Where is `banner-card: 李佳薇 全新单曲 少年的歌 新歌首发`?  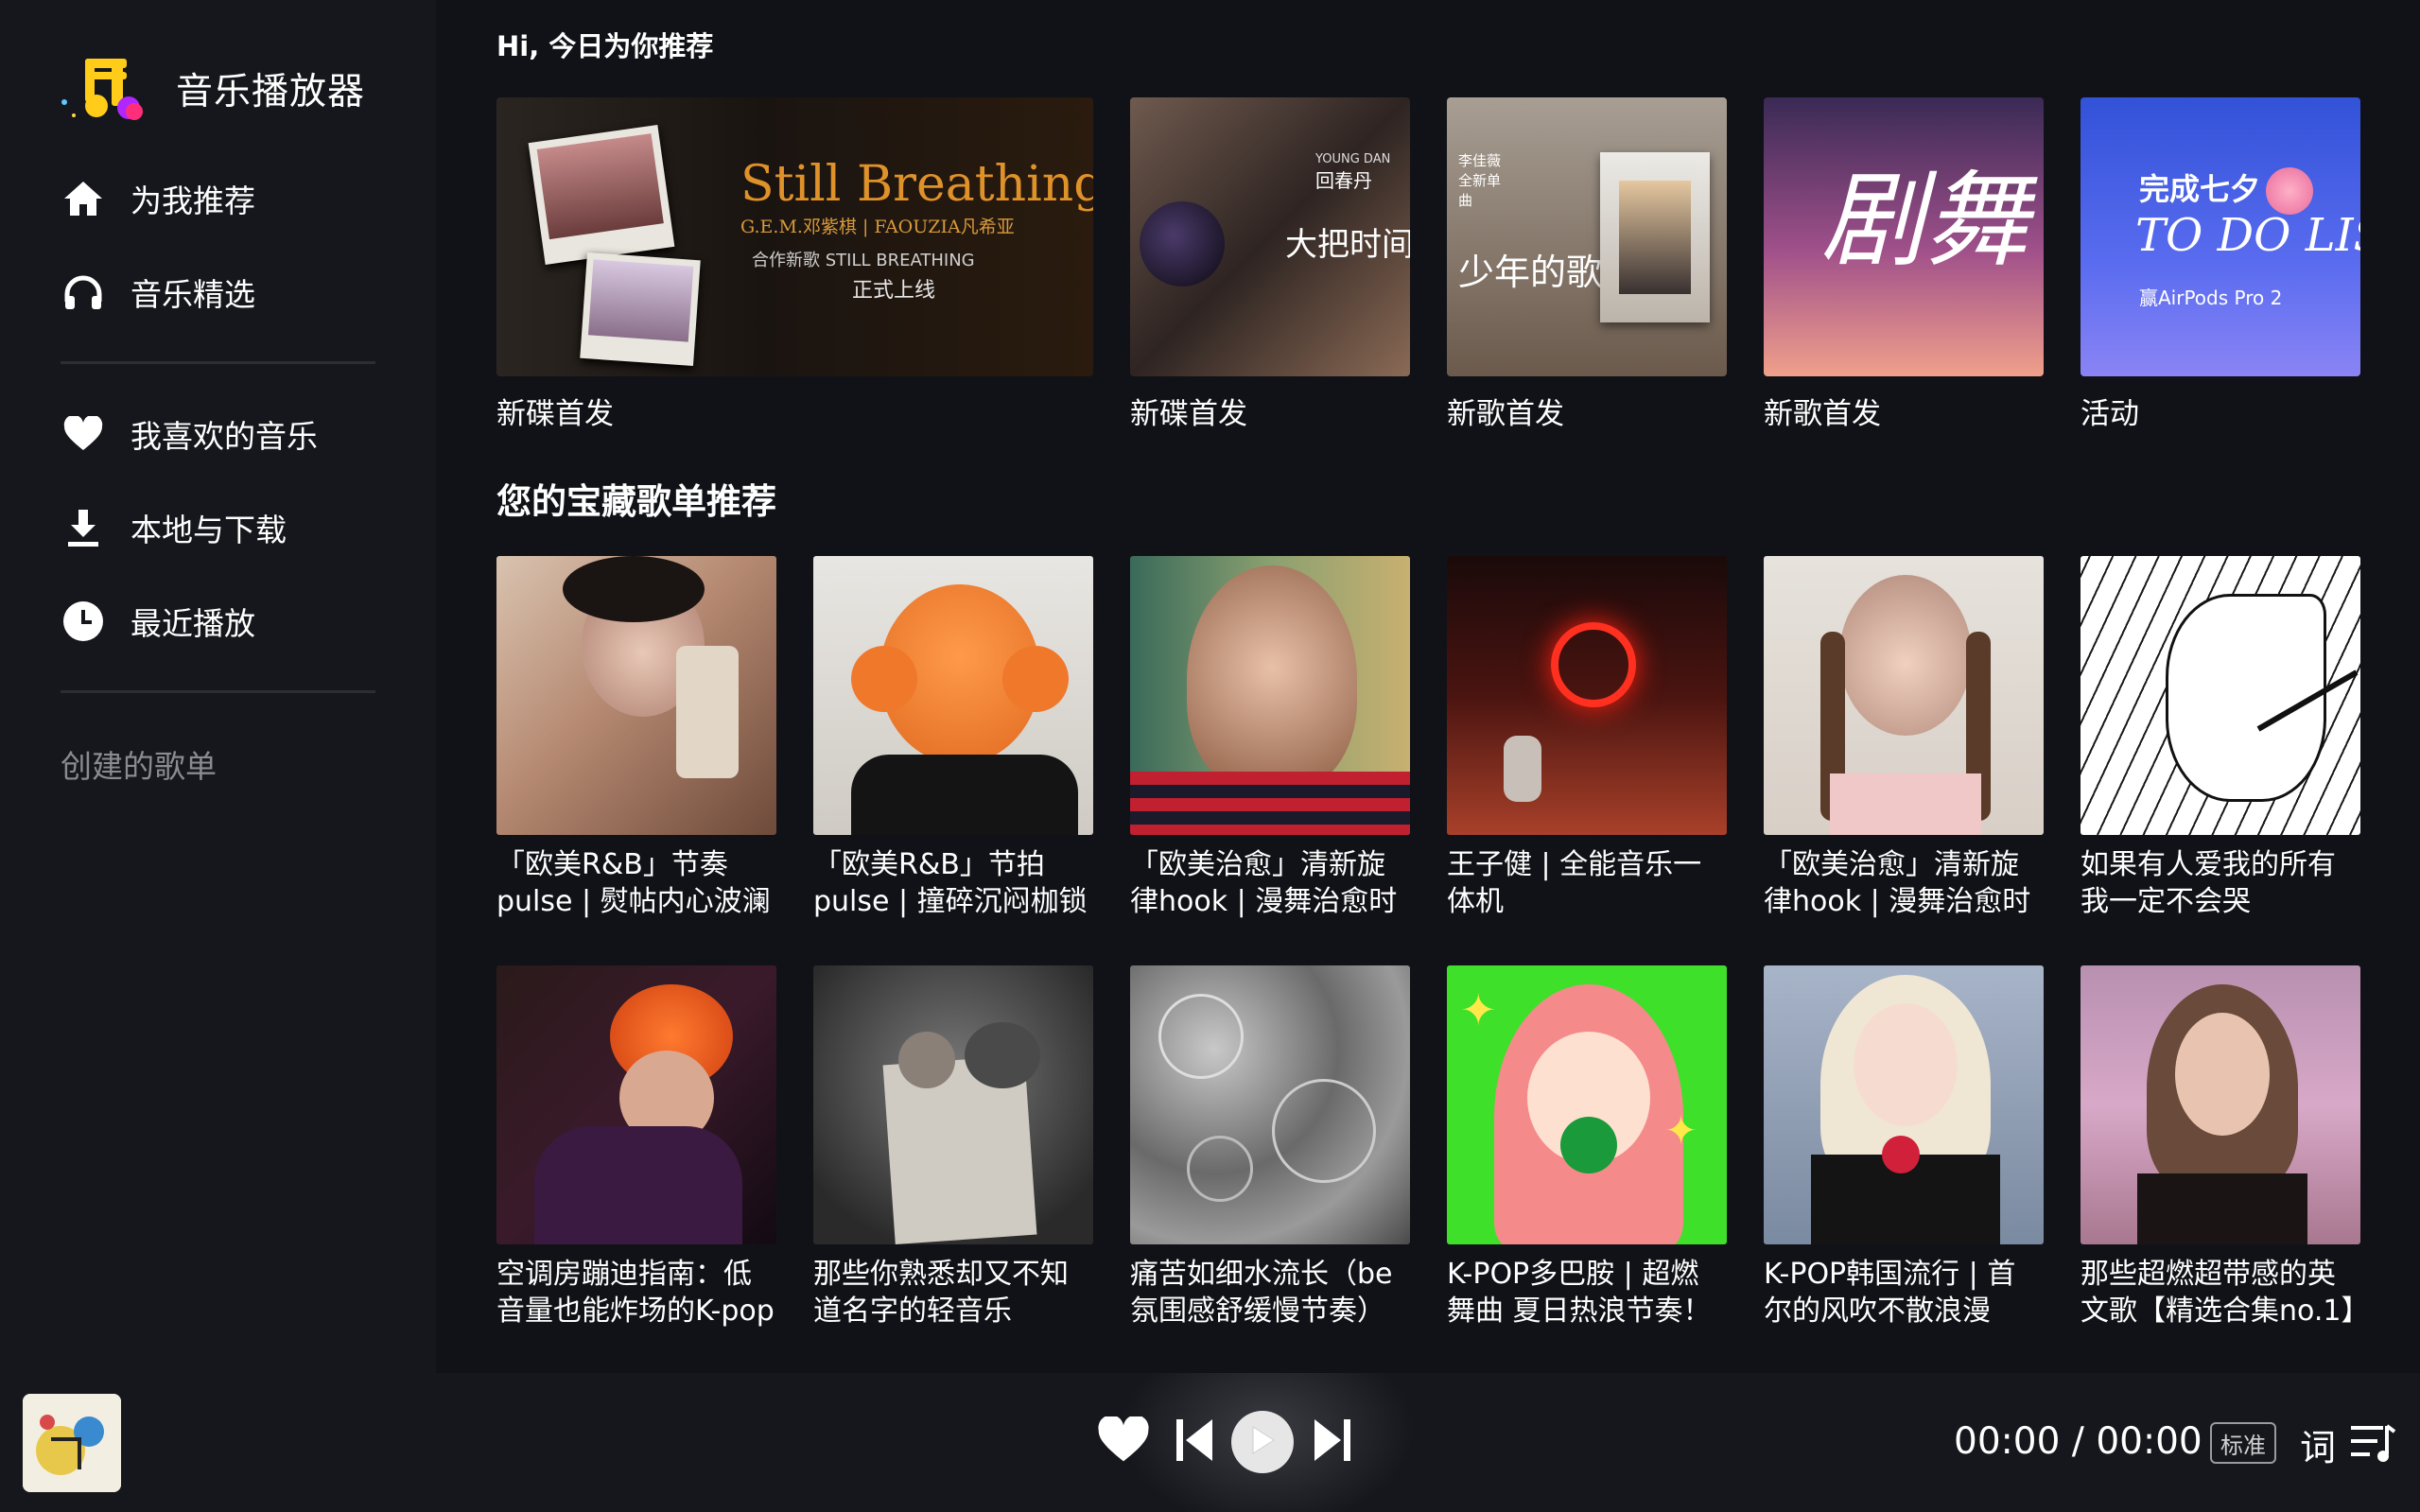 banner-card: 李佳薇 全新单曲 少年的歌 新歌首发 is located at coordinates (1587, 264).